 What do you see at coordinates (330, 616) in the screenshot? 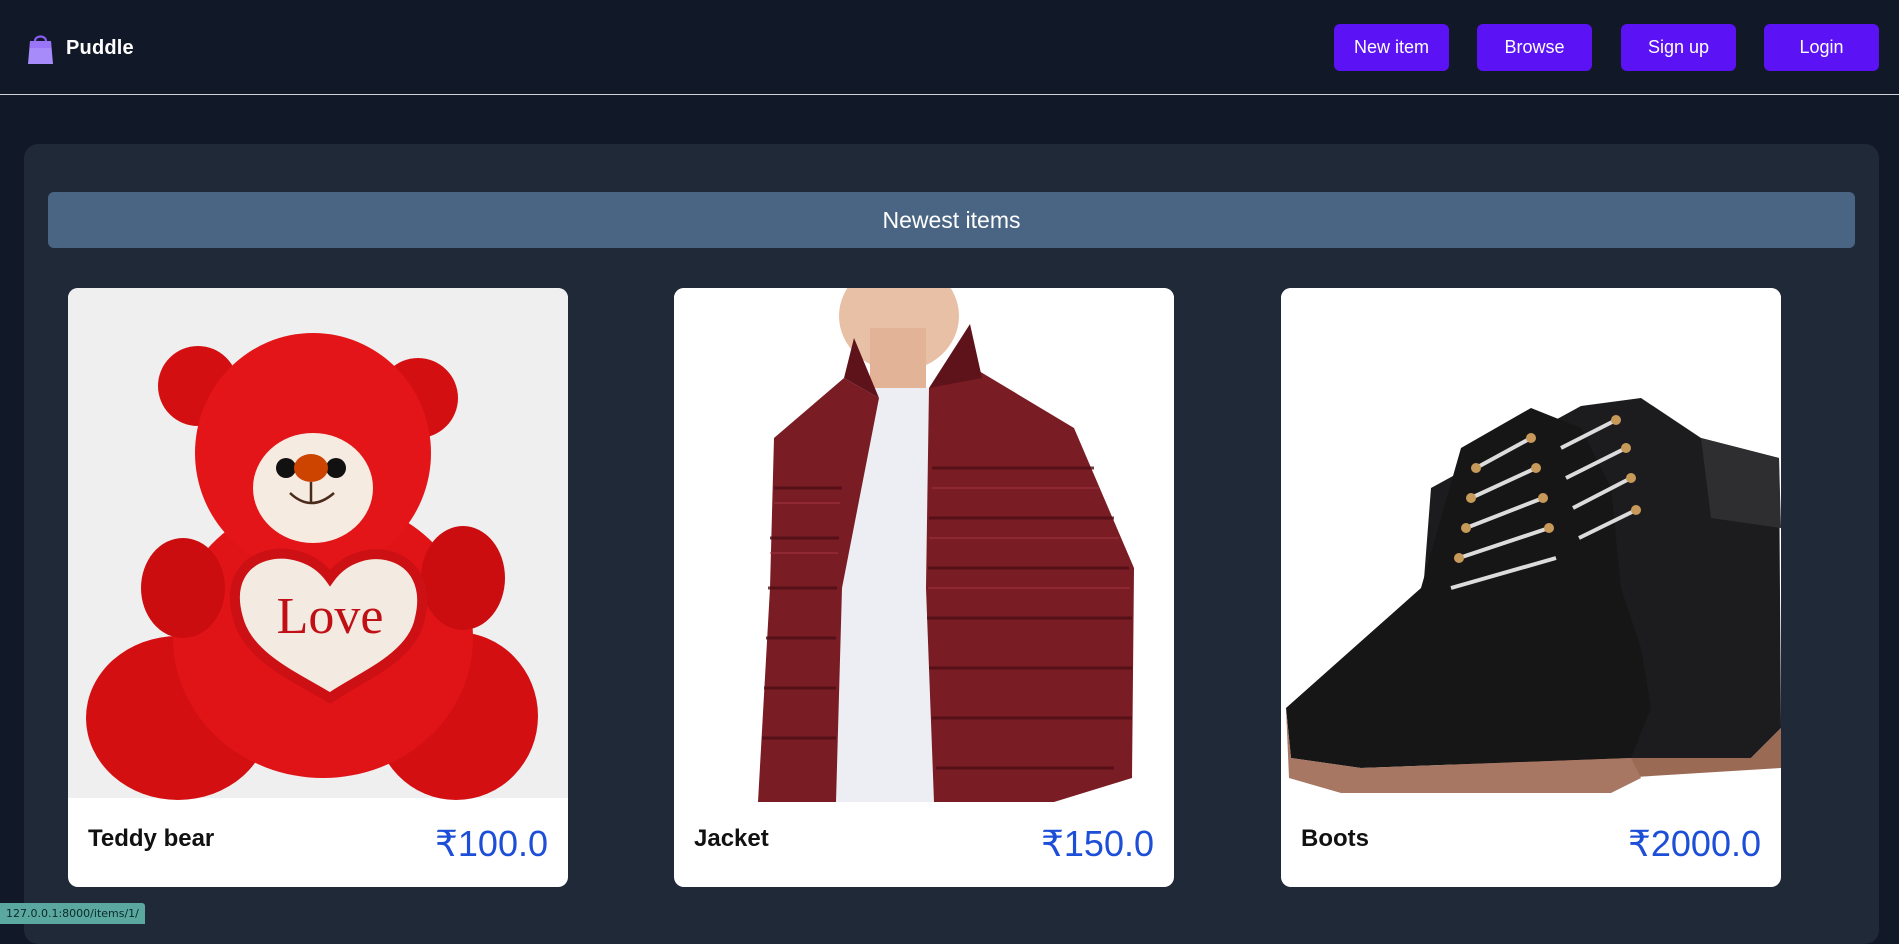
I see `svg-text: Love` at bounding box center [330, 616].